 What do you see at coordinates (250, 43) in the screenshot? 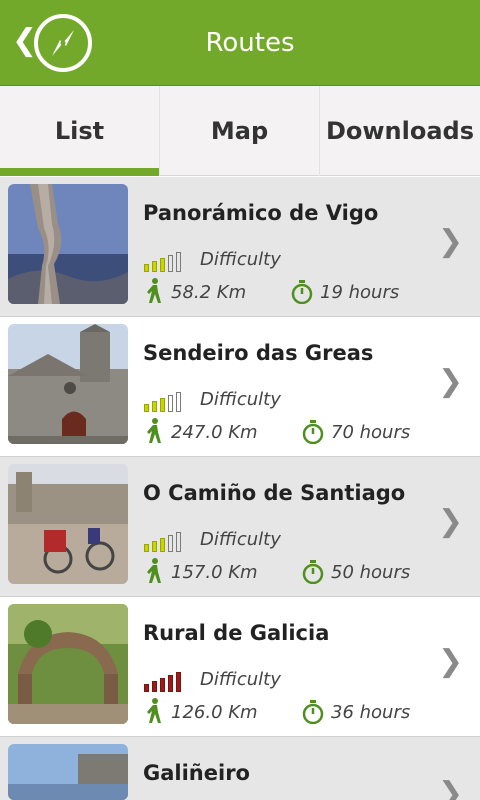
I see `page-title: Routes` at bounding box center [250, 43].